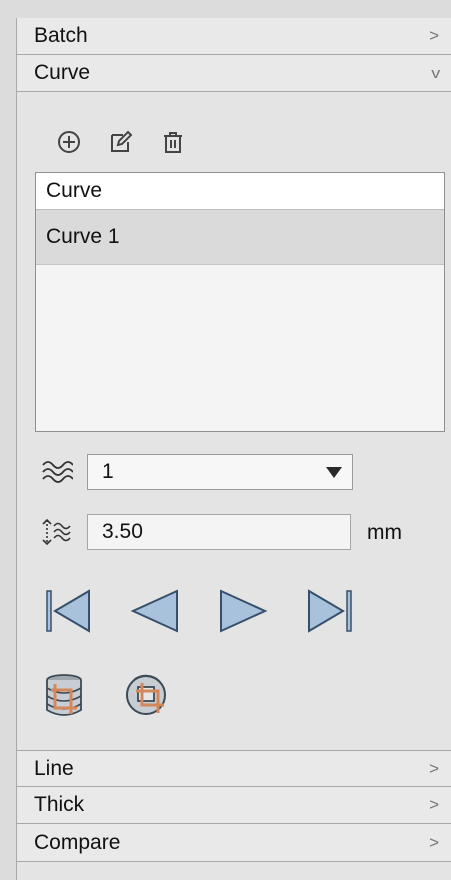 The image size is (451, 880). What do you see at coordinates (334, 472) in the screenshot?
I see `dropdown-arrow-icon` at bounding box center [334, 472].